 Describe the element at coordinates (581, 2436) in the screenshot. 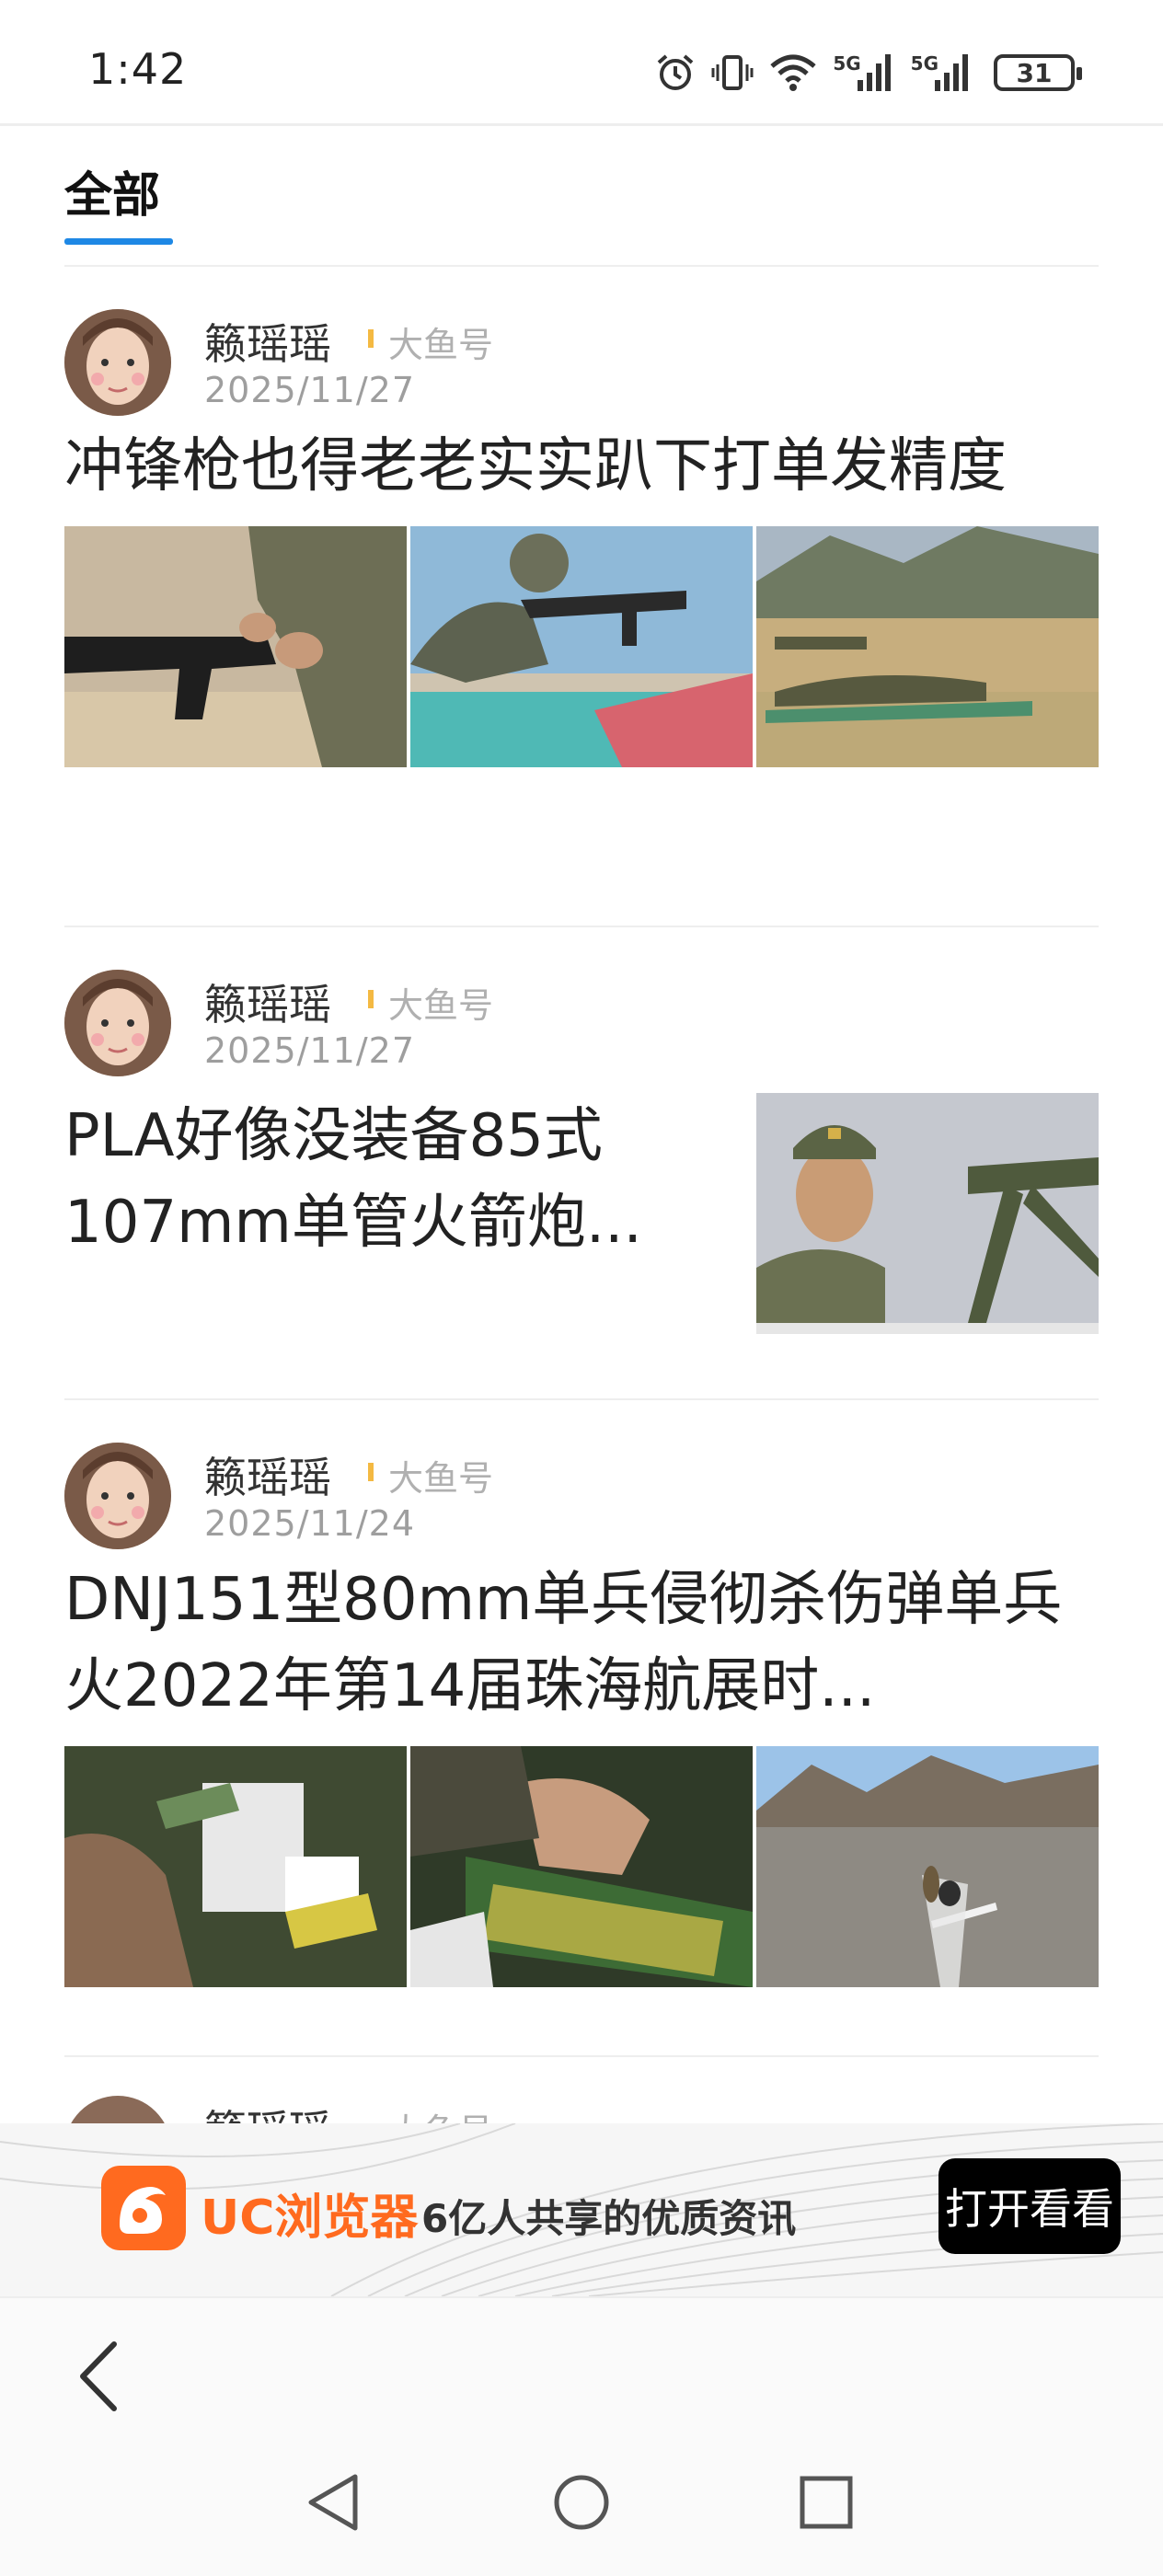

I see `bottom-navigation` at that location.